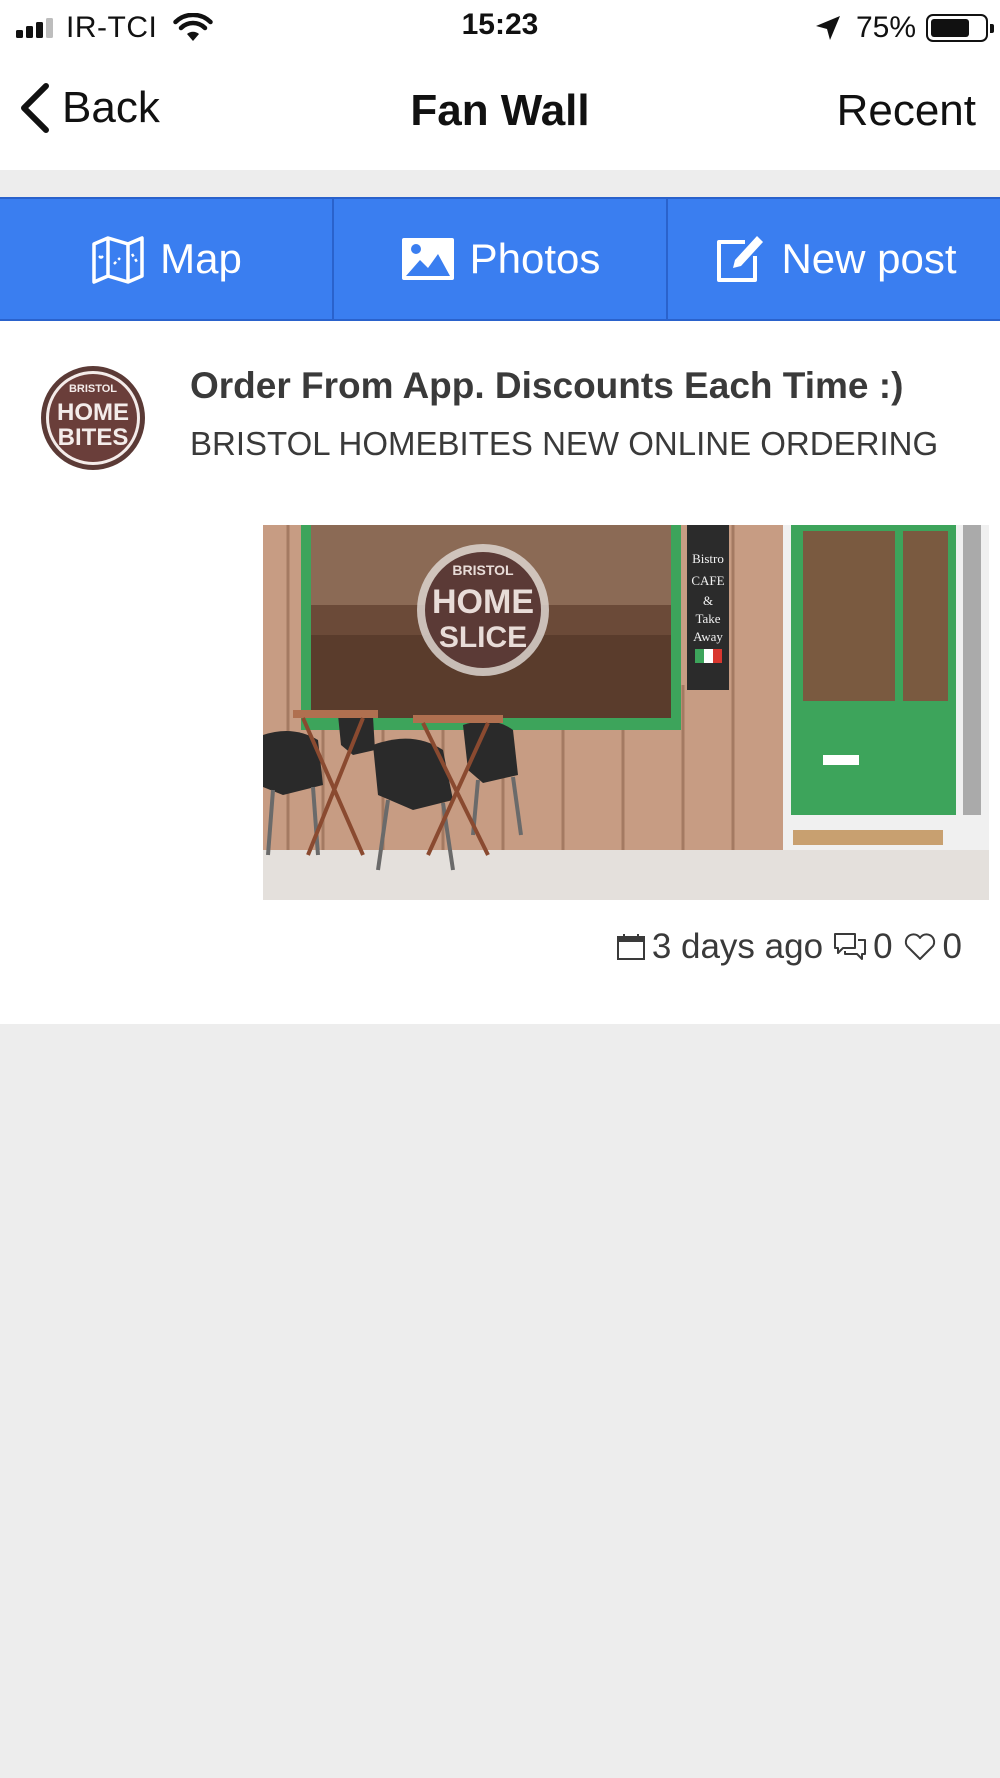 Image resolution: width=1000 pixels, height=1778 pixels. I want to click on post-snippet: BRISTOL HOMEBITES NEW ONLINE ORDERING, so click(564, 443).